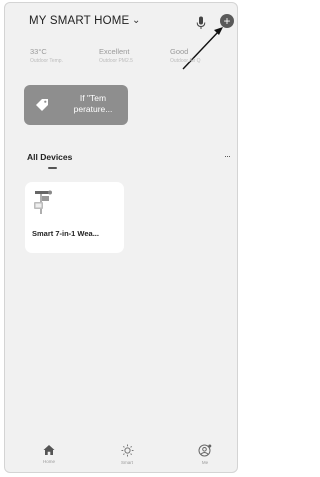 The image size is (320, 477). Describe the element at coordinates (46, 61) in the screenshot. I see `weather-label: Outdoor Temp.` at that location.